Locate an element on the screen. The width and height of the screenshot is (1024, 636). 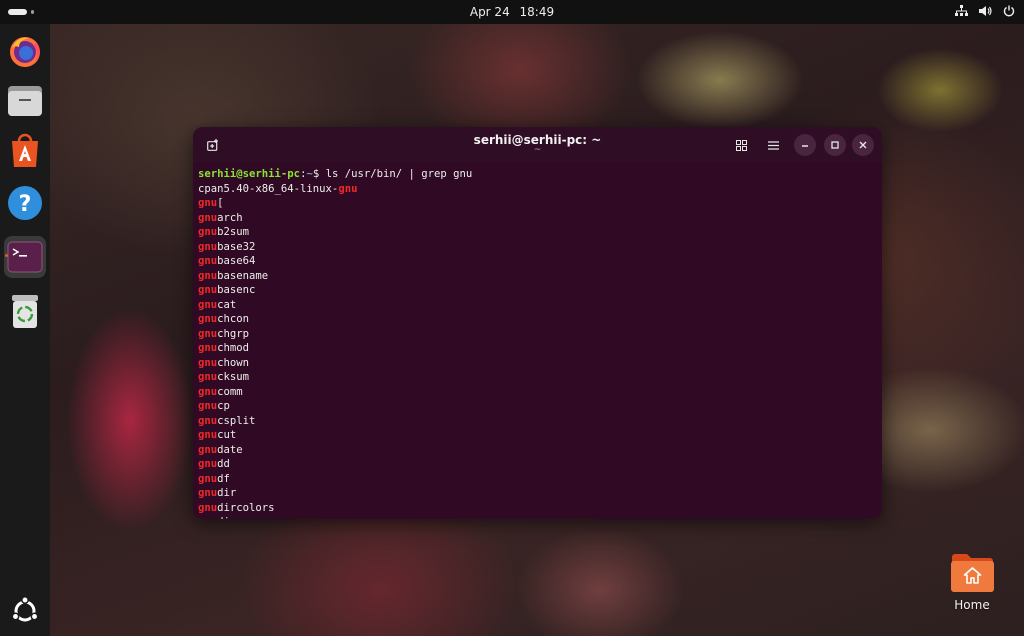
output-line: gnuchgrp is located at coordinates (540, 334).